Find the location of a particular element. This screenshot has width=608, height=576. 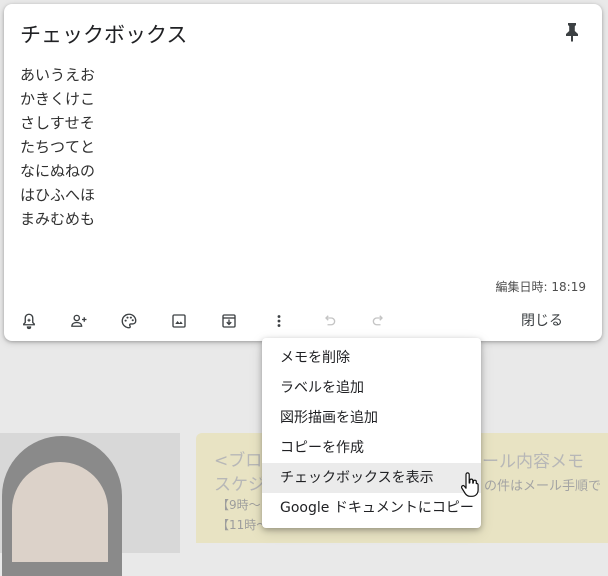

note-line: たちつてと is located at coordinates (58, 147).